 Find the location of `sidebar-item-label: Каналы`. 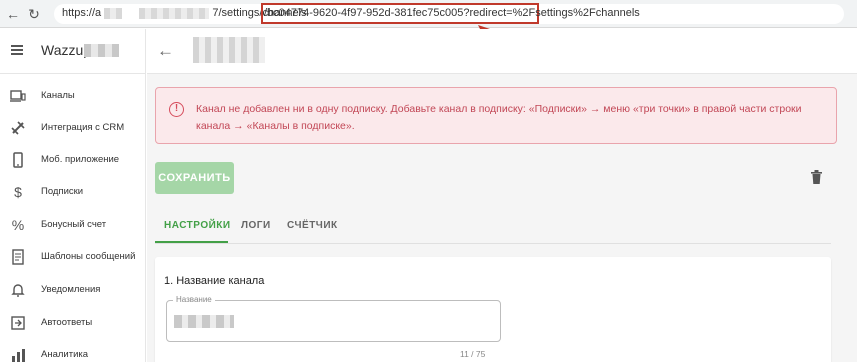

sidebar-item-label: Каналы is located at coordinates (58, 95).